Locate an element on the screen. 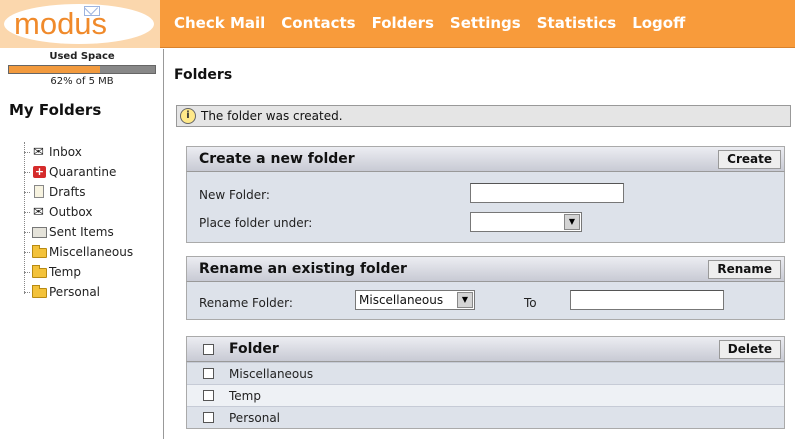 The width and height of the screenshot is (795, 439). folder-drafts: Drafts is located at coordinates (55, 192).